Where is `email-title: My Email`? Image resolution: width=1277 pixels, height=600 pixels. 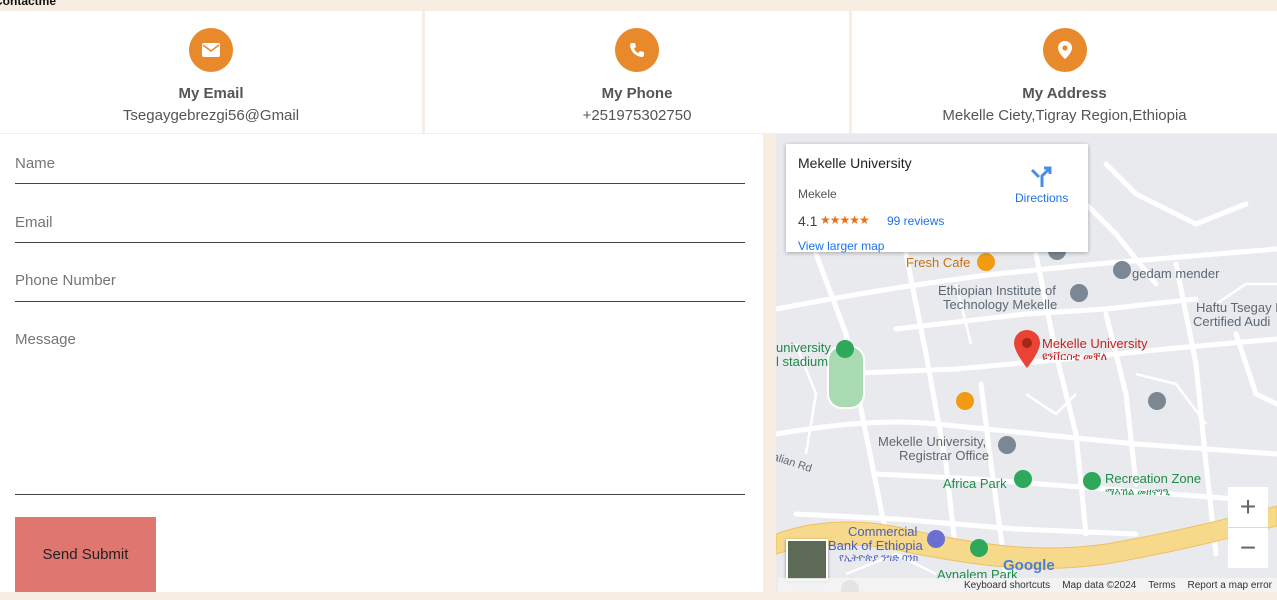
email-title: My Email is located at coordinates (211, 93).